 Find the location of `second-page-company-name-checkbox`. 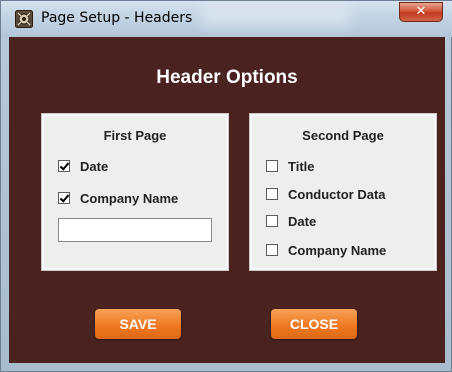

second-page-company-name-checkbox is located at coordinates (272, 250).